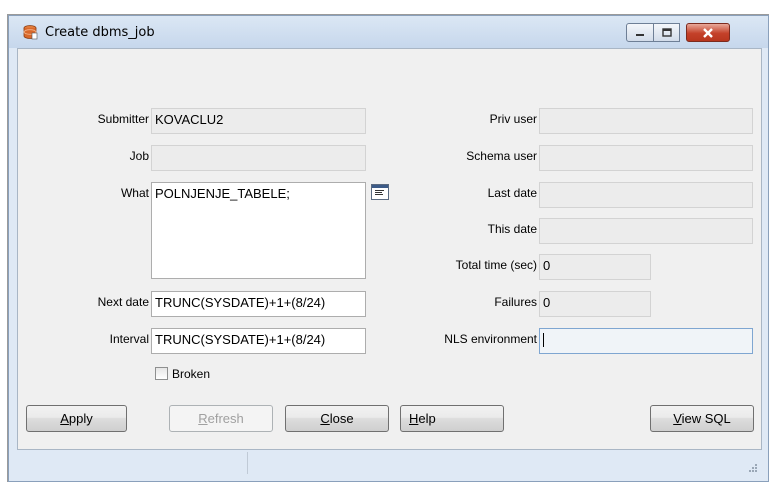 This screenshot has width=769, height=482. I want to click on broken-label: Broken, so click(191, 374).